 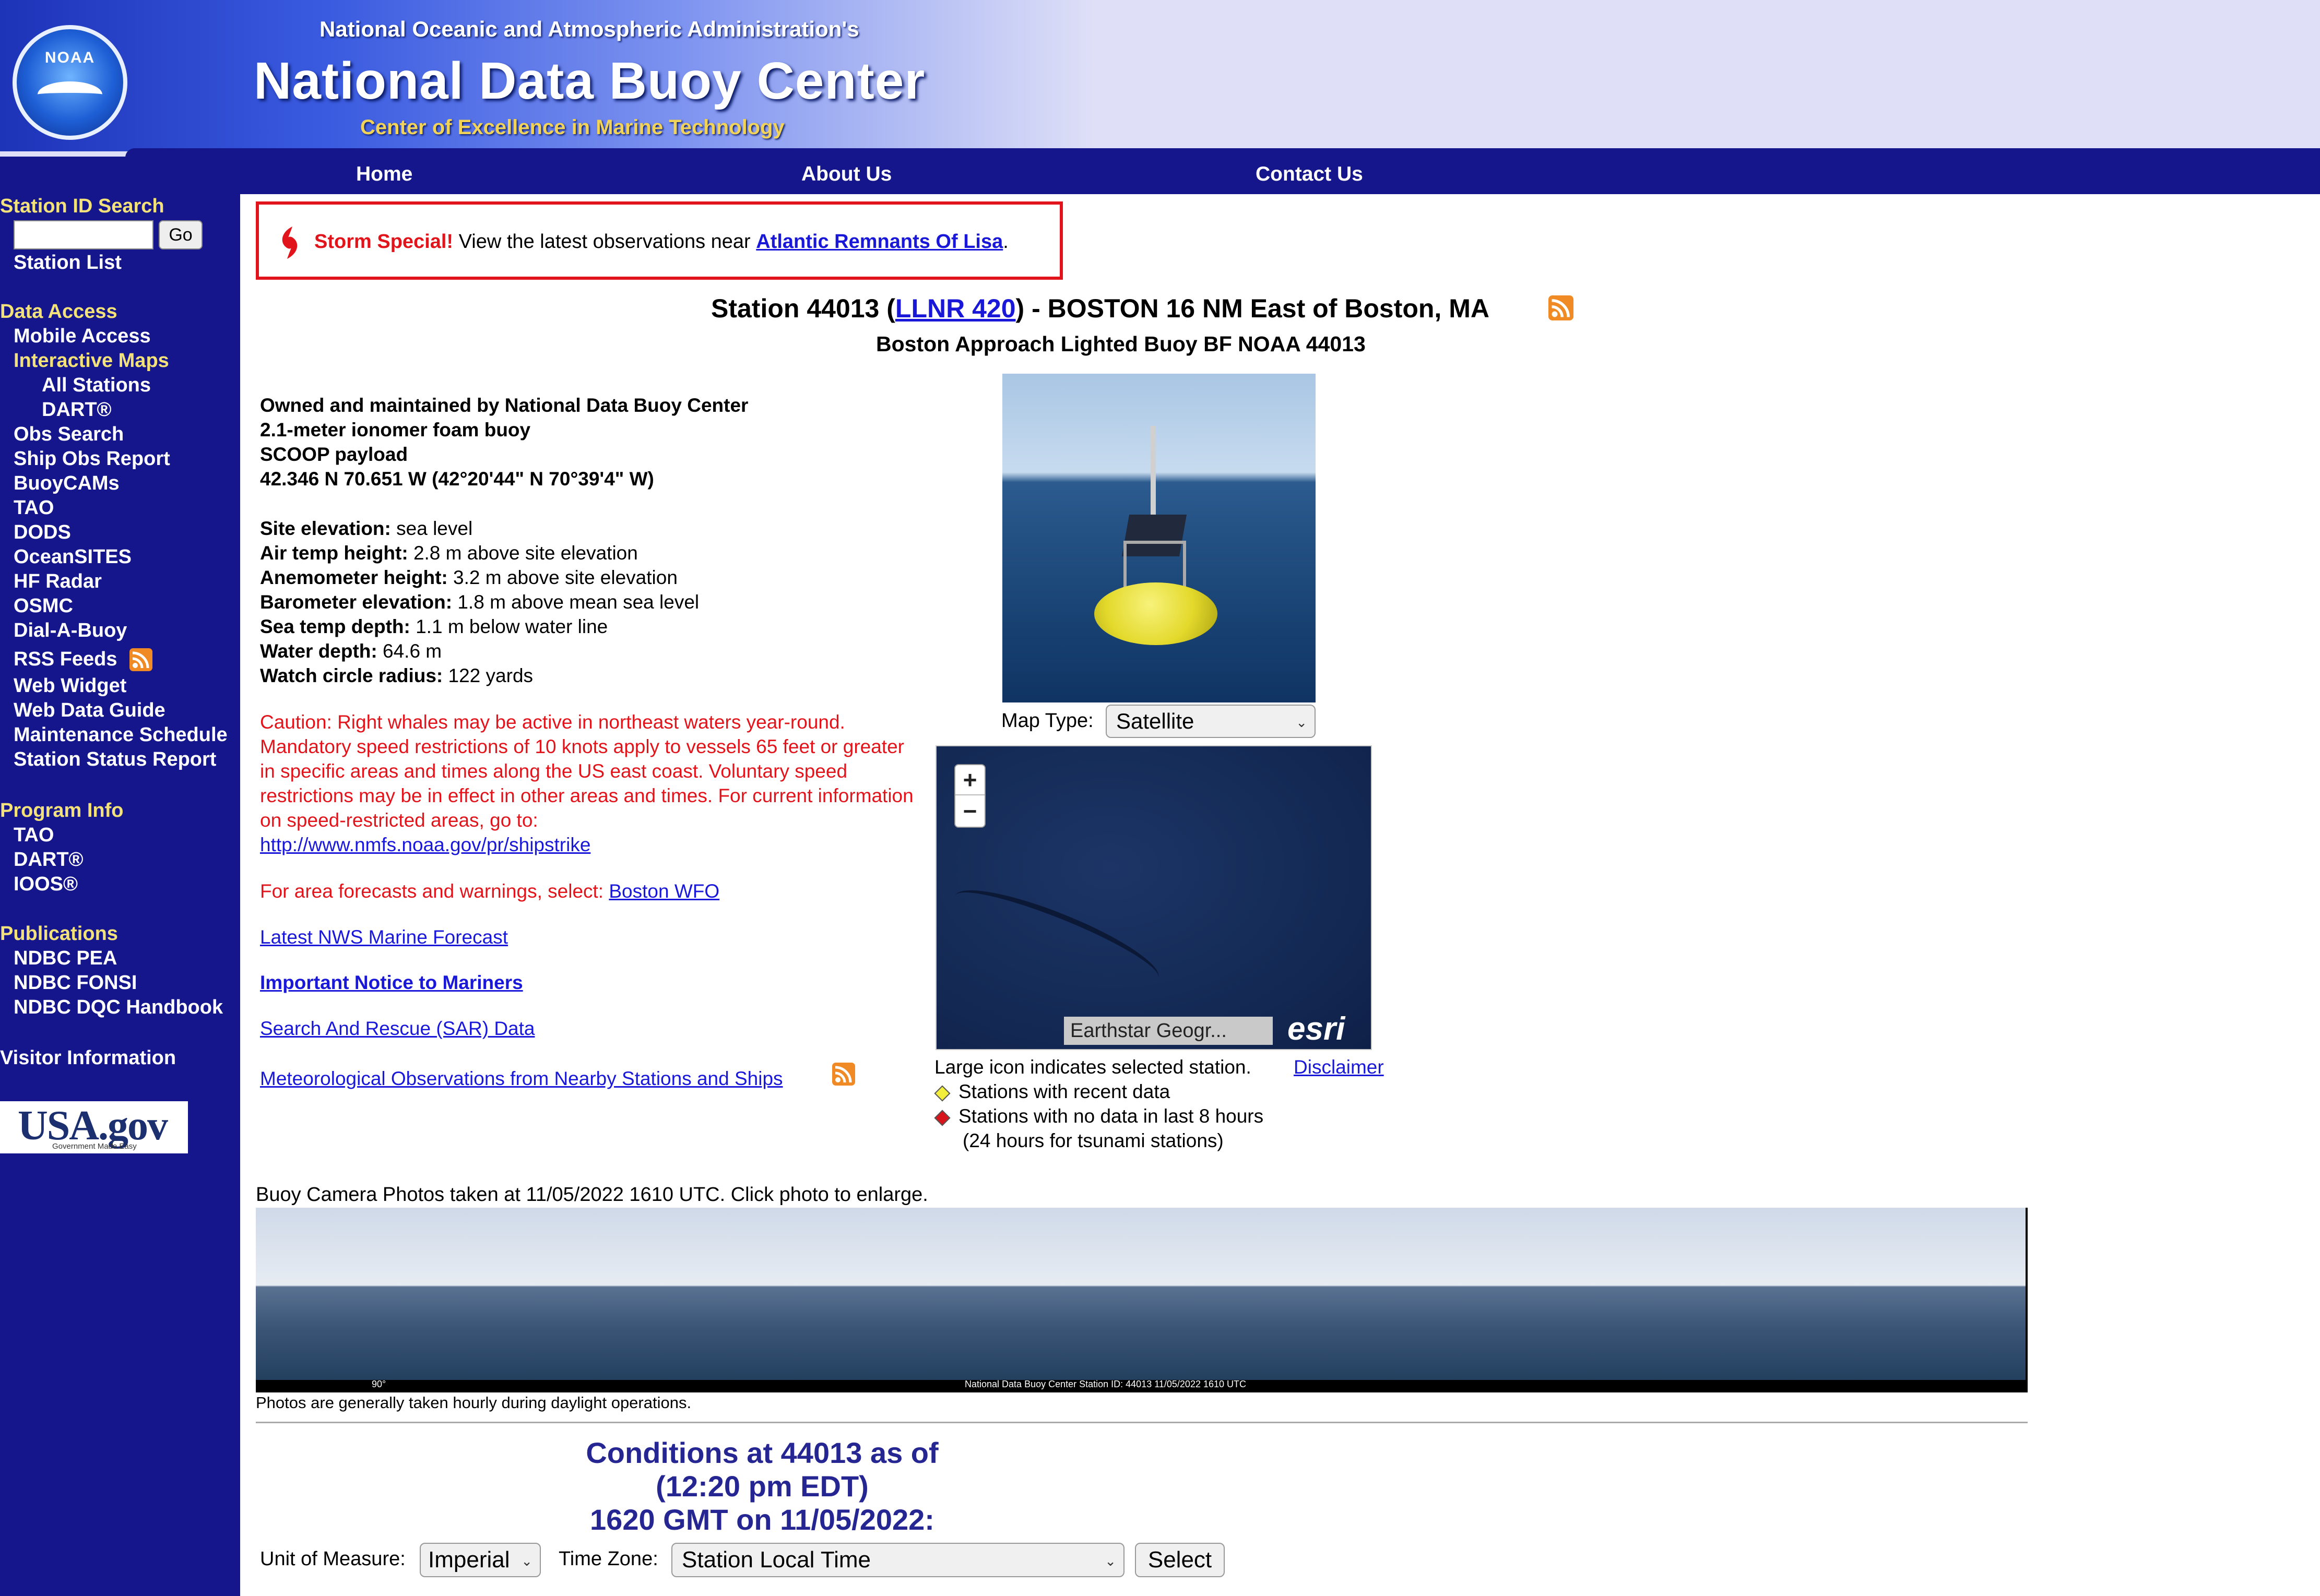 I want to click on map-disclaimer-link: Disclaimer, so click(x=1339, y=1067).